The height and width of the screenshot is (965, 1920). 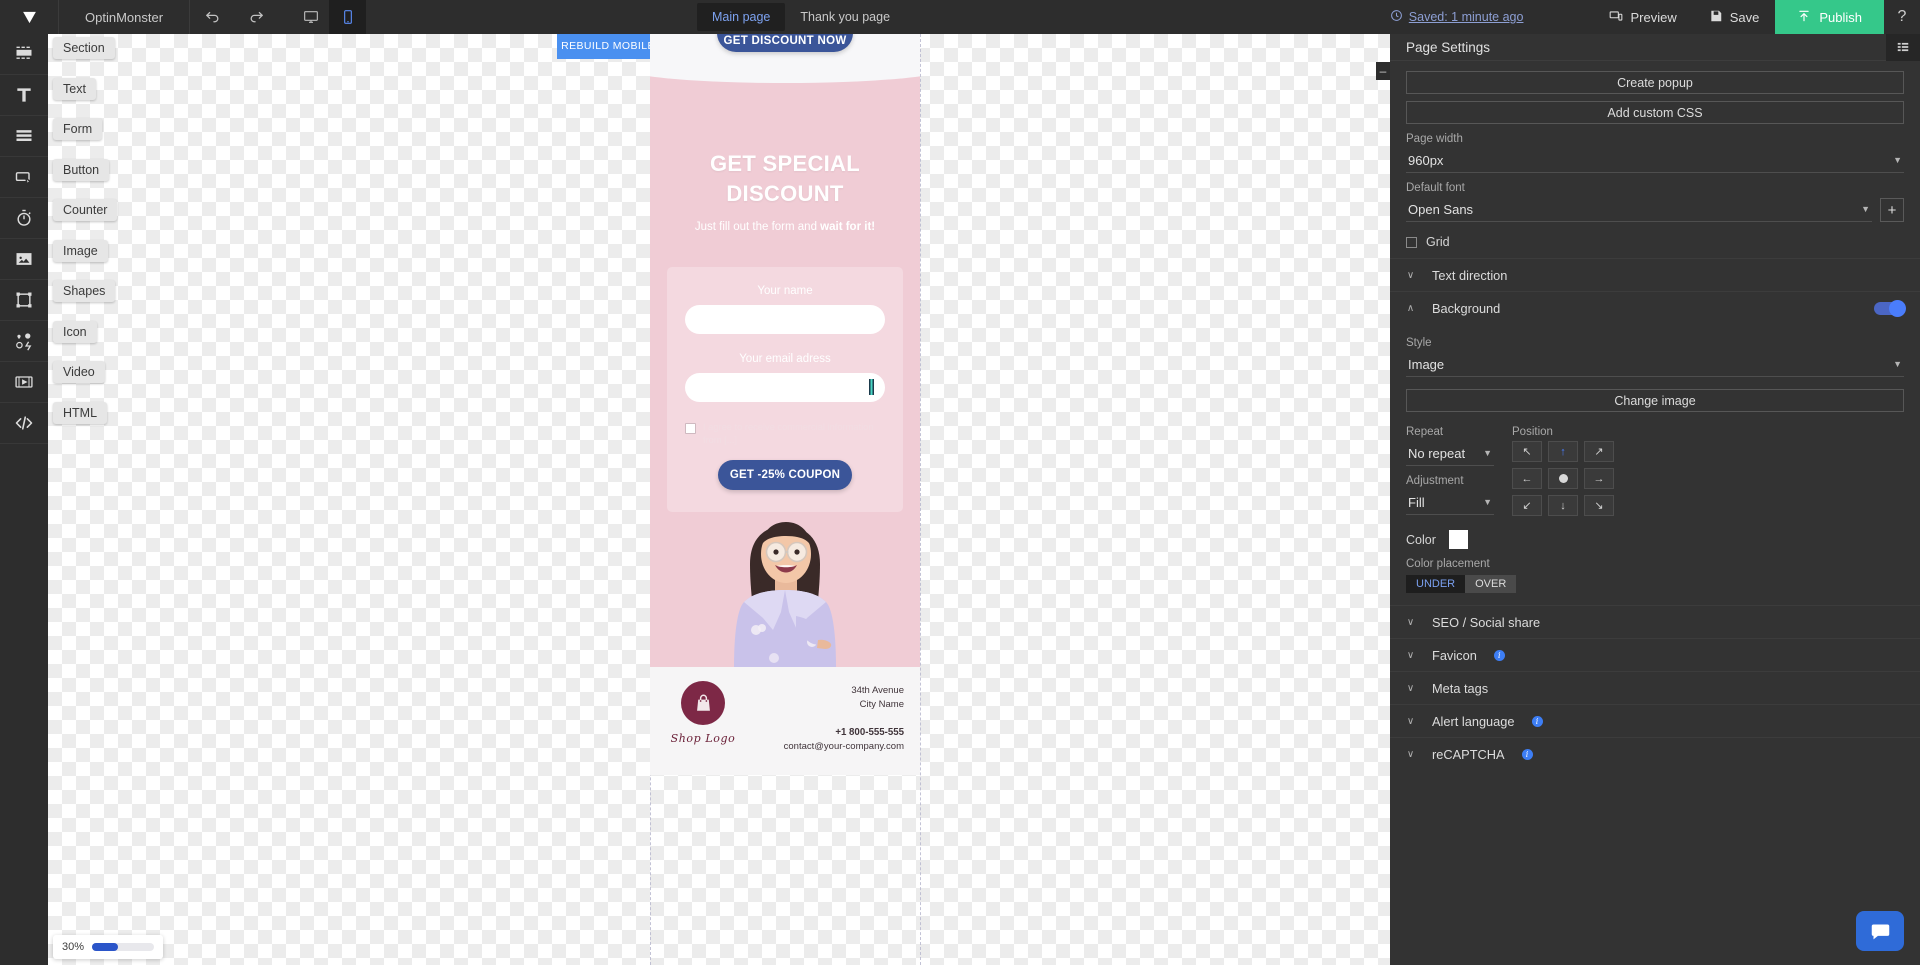 I want to click on grid-toggle-row: Grid, so click(x=1655, y=242).